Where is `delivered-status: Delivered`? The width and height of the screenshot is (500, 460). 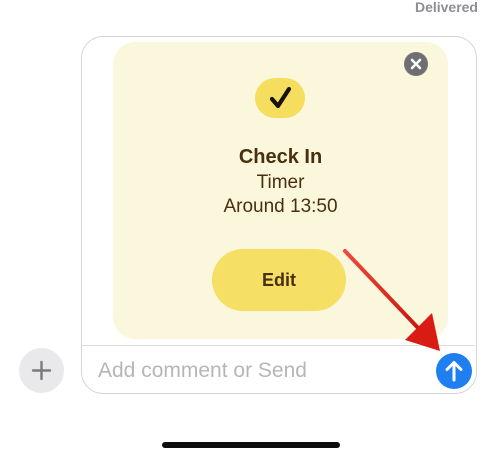
delivered-status: Delivered is located at coordinates (446, 7).